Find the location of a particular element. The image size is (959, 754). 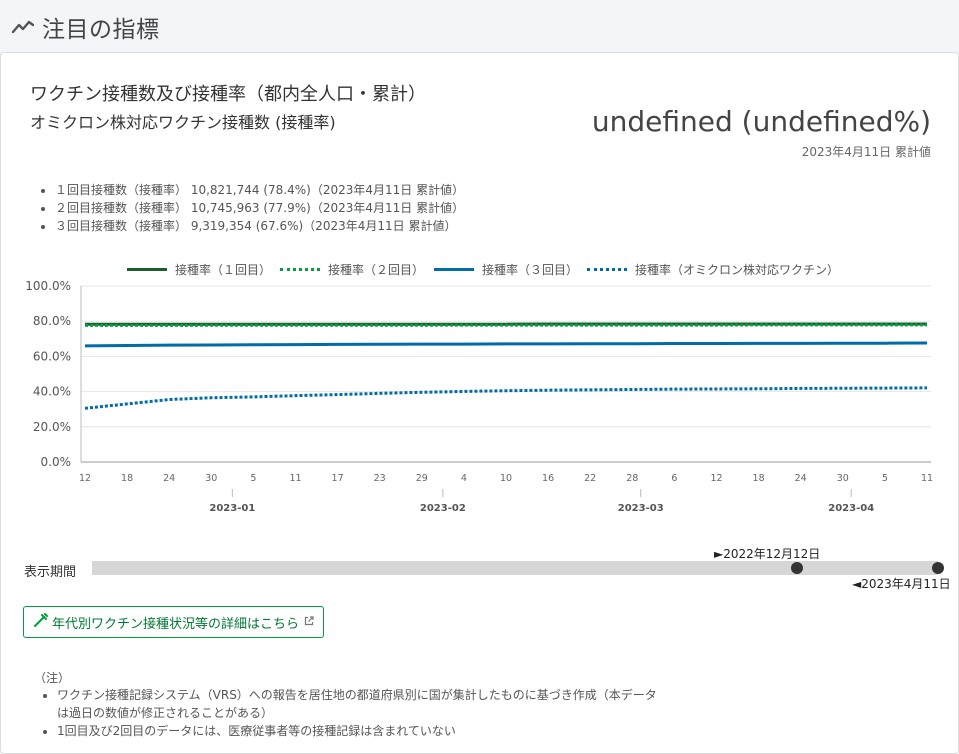

card-title: ワクチン接種数及び接種率（都内全人口・累計） is located at coordinates (228, 93).